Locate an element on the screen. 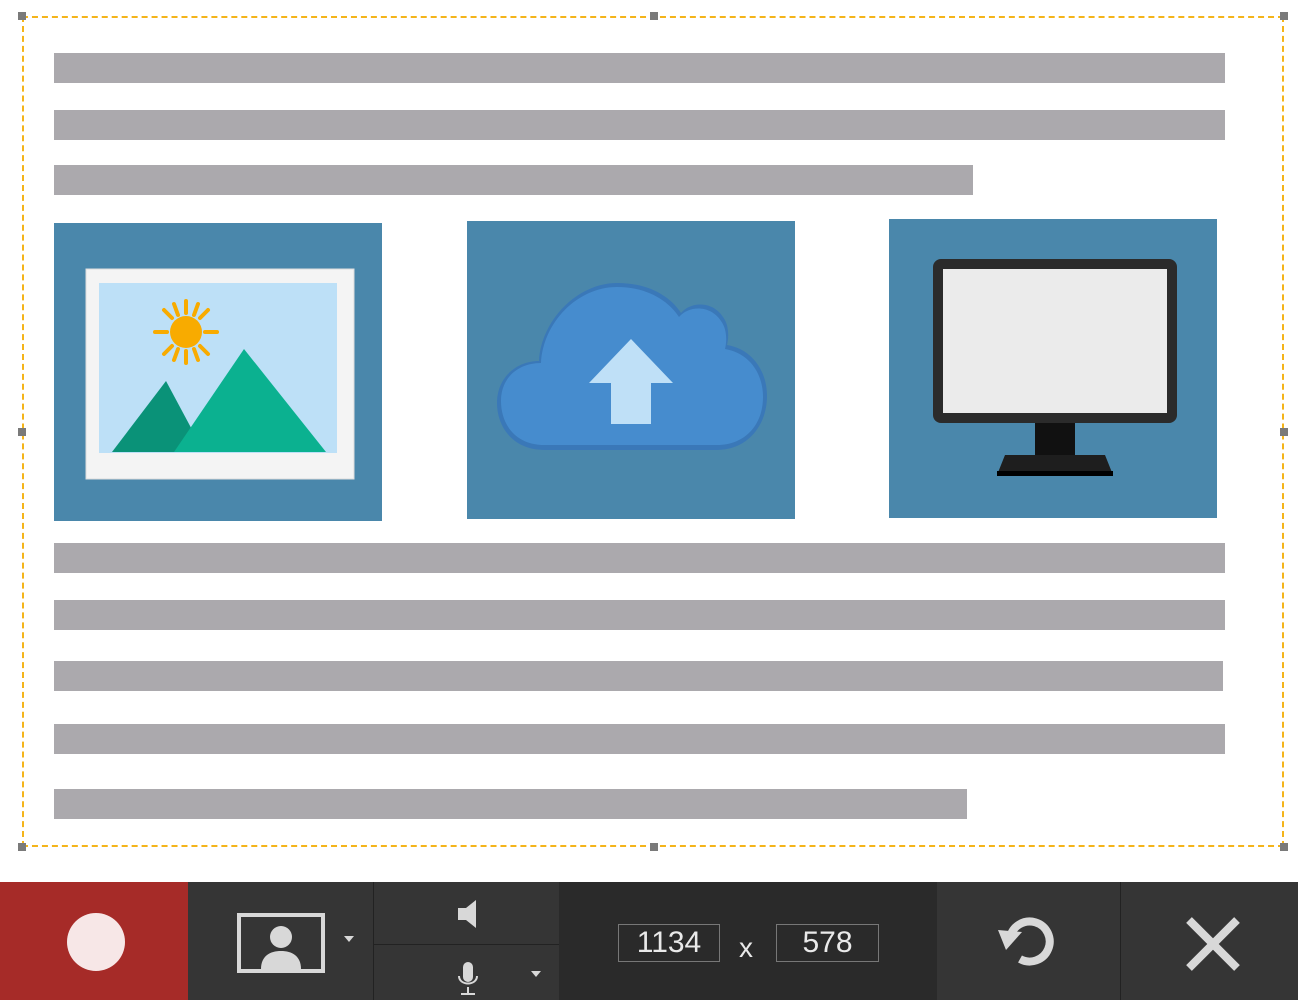 This screenshot has height=1005, width=1298. resize-handle-top-left is located at coordinates (22, 16).